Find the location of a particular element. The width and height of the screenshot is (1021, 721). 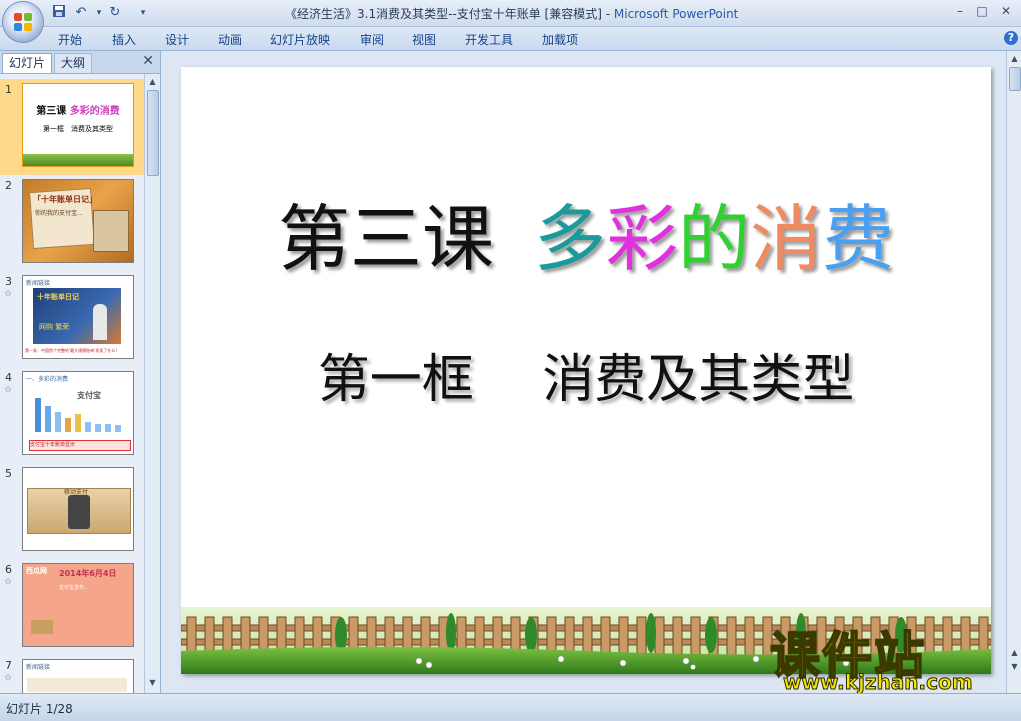

title-char: 彩 is located at coordinates (641, 239).